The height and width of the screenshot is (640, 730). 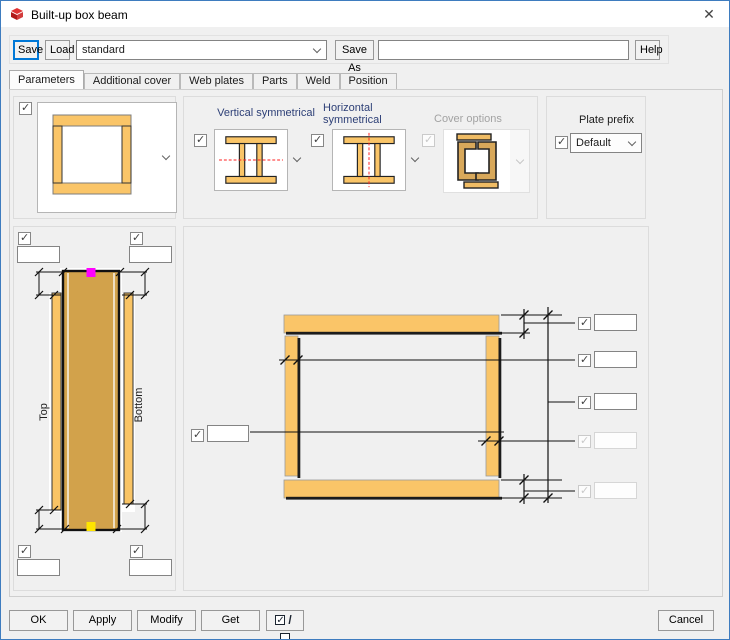 What do you see at coordinates (584, 441) in the screenshot?
I see `cs-row4-checkbox` at bounding box center [584, 441].